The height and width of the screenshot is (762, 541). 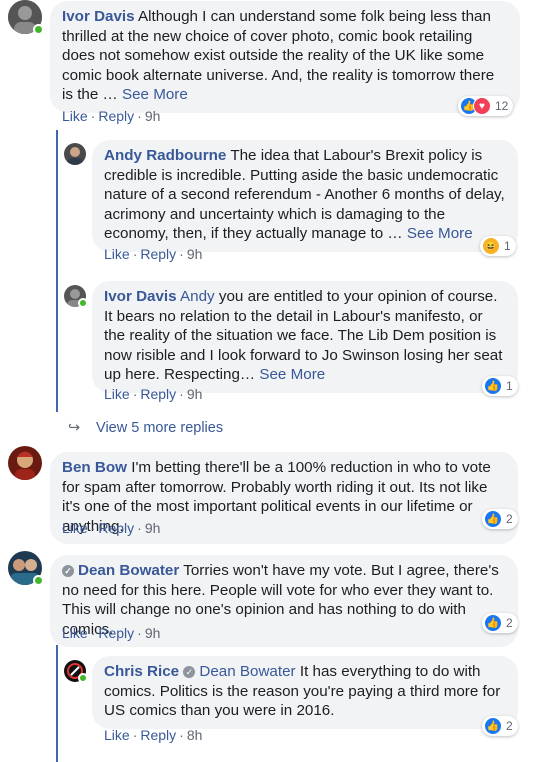 What do you see at coordinates (141, 671) in the screenshot?
I see `comment-author: Chris Rice` at bounding box center [141, 671].